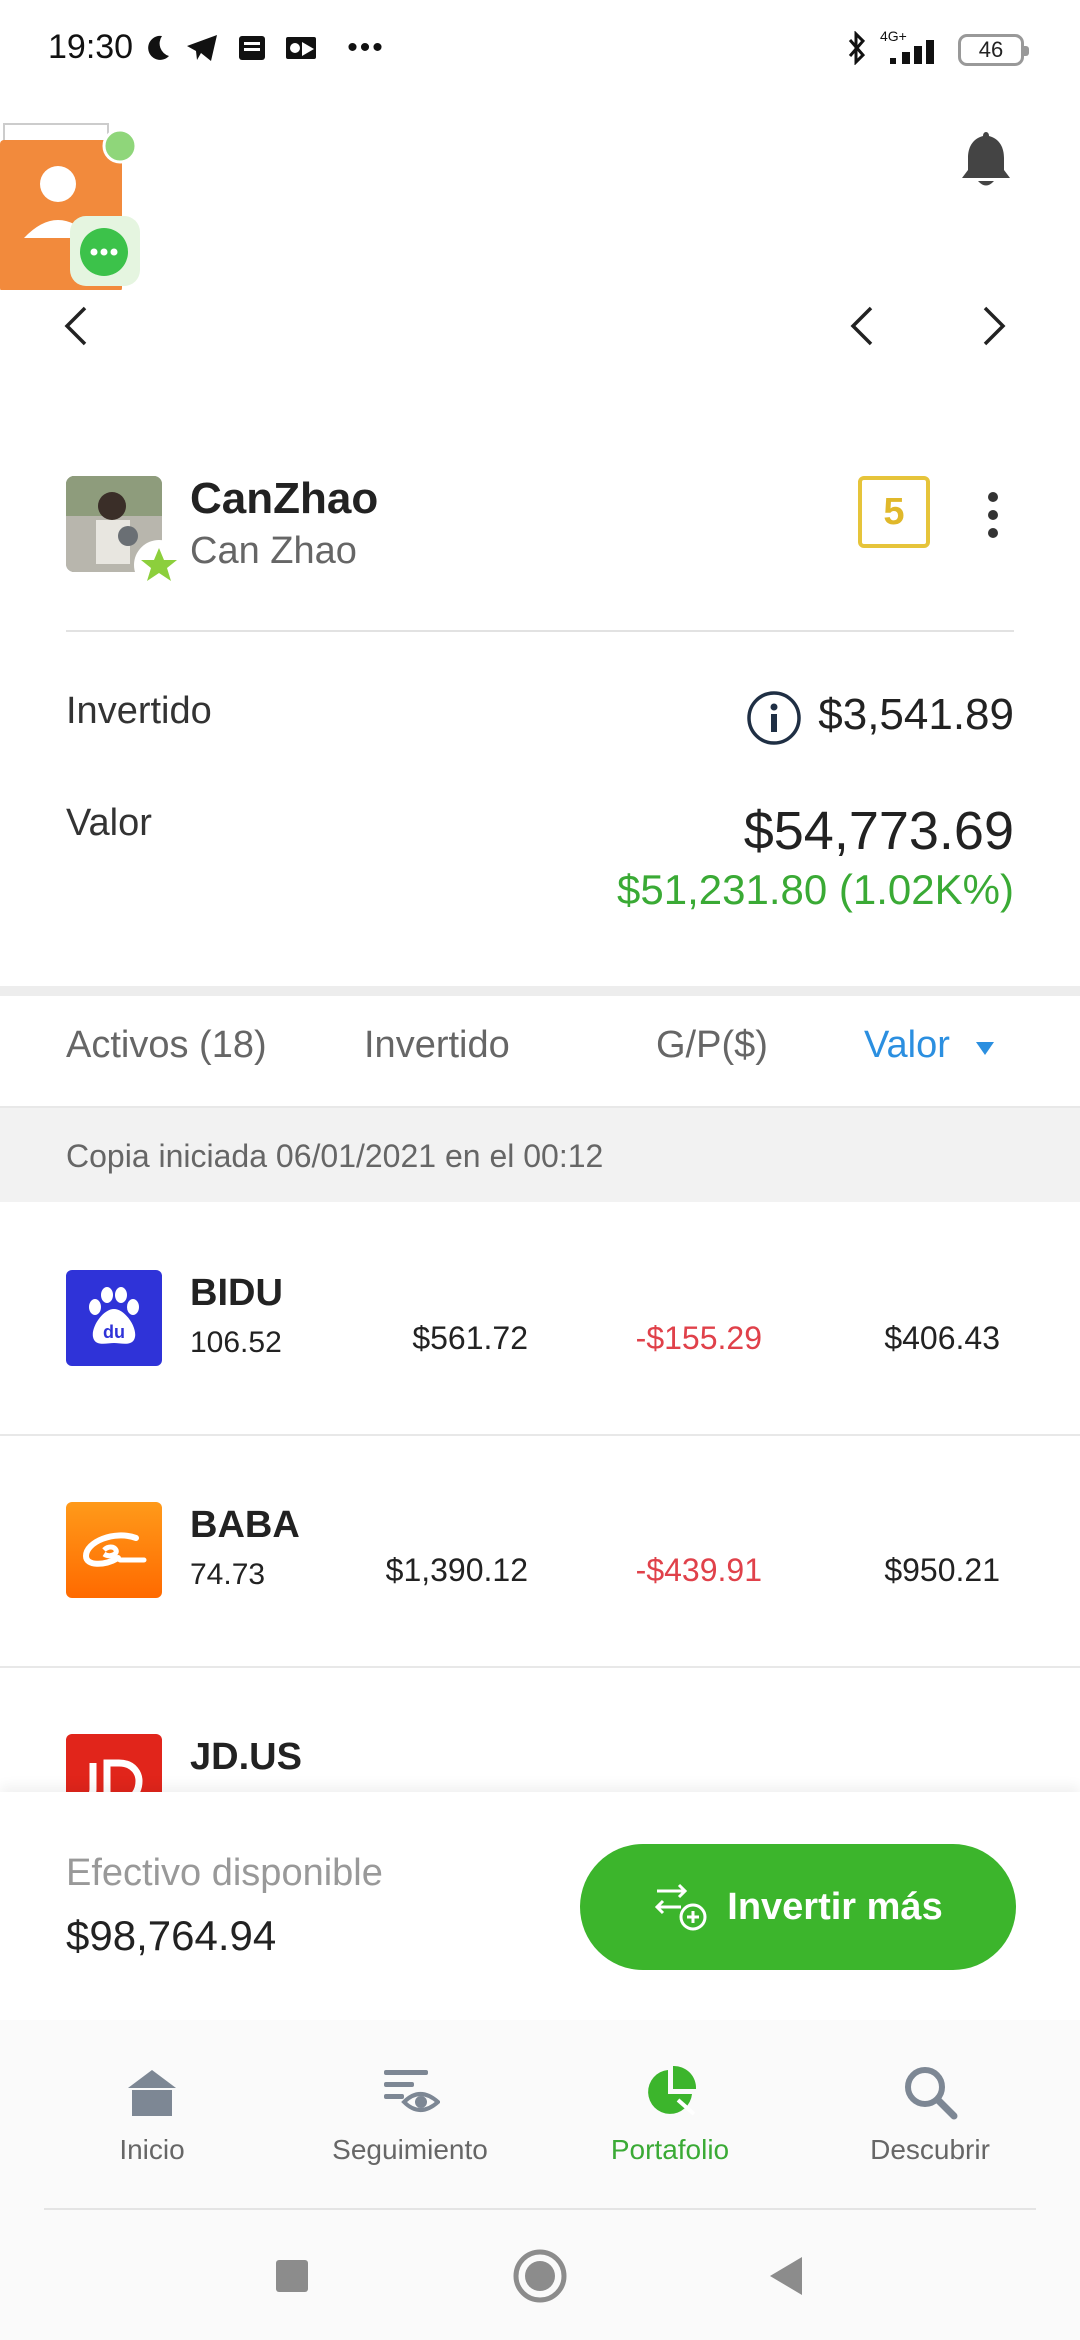  Describe the element at coordinates (994, 326) in the screenshot. I see `next-investor-icon` at that location.